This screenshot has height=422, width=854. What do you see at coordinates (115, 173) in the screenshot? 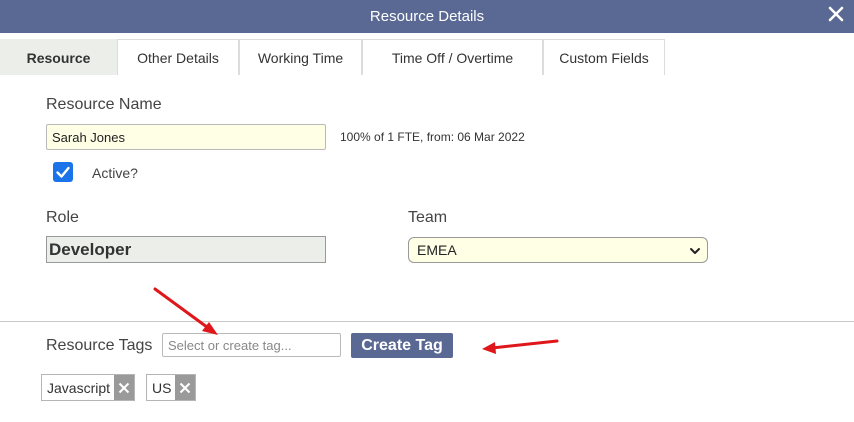
I see `active-label: Active?` at bounding box center [115, 173].